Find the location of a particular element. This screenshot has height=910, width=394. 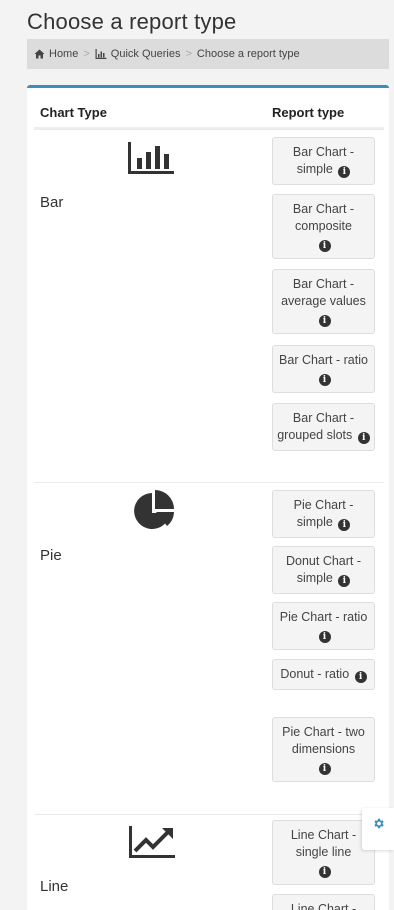

home-icon is located at coordinates (39, 54).